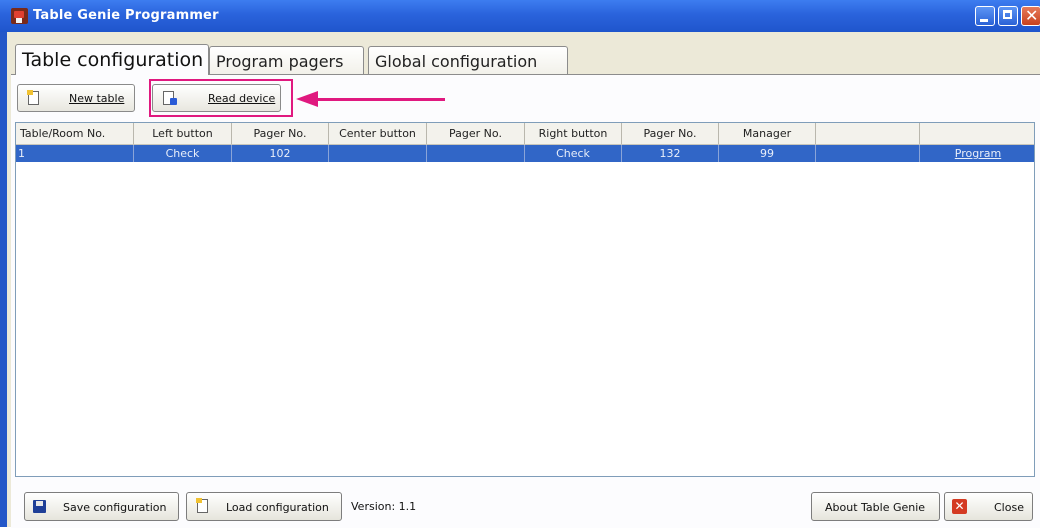  Describe the element at coordinates (39, 506) in the screenshot. I see `floppy-disk-icon` at that location.